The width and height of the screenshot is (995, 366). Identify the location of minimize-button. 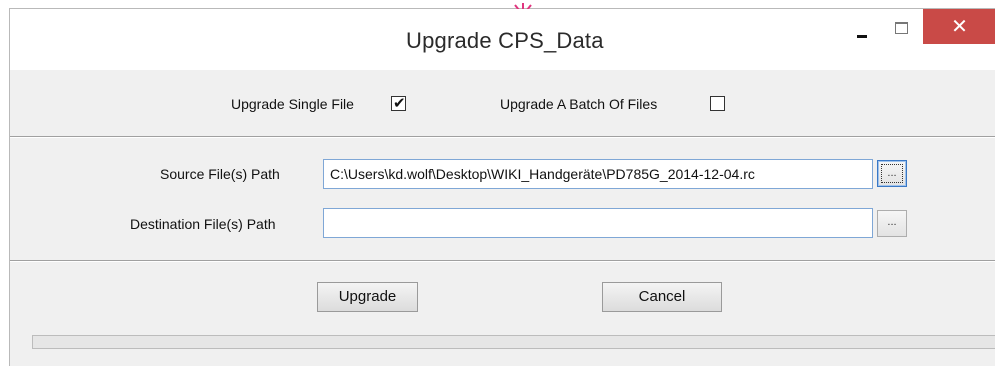
(863, 26).